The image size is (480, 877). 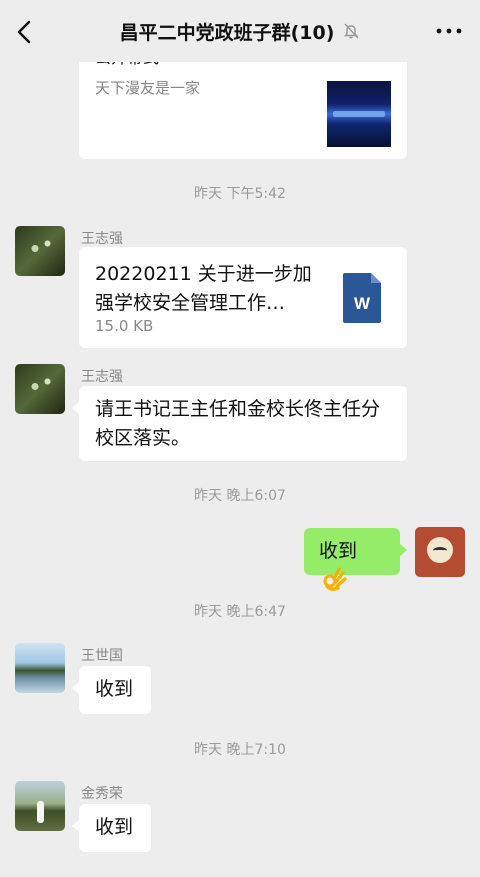 What do you see at coordinates (40, 668) in the screenshot?
I see `avatar-wang-shiguo` at bounding box center [40, 668].